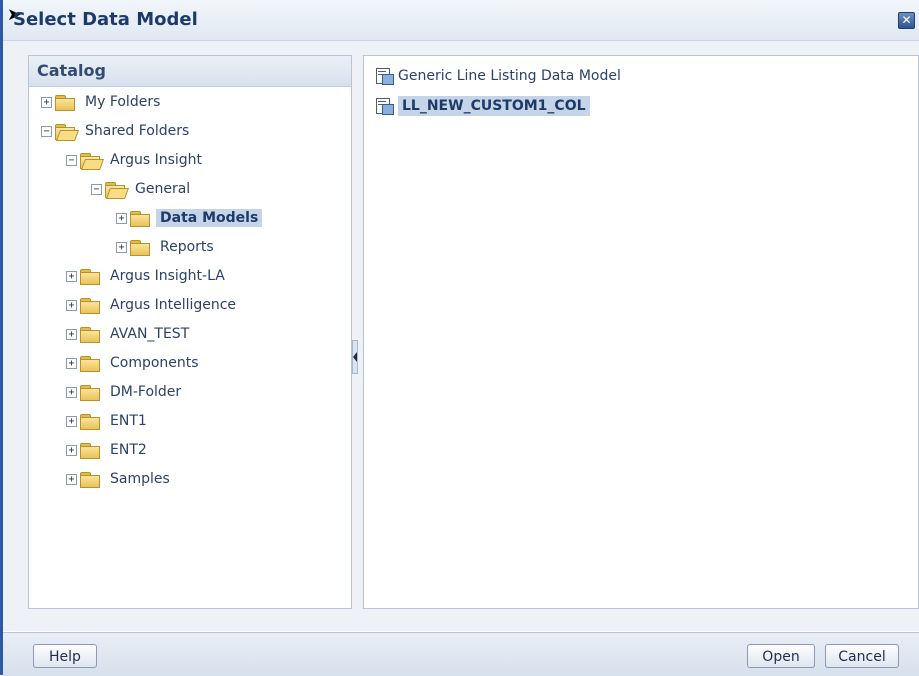 The image size is (919, 676). I want to click on dialog-title-bar: ➤ Select Data Model ✕, so click(461, 20).